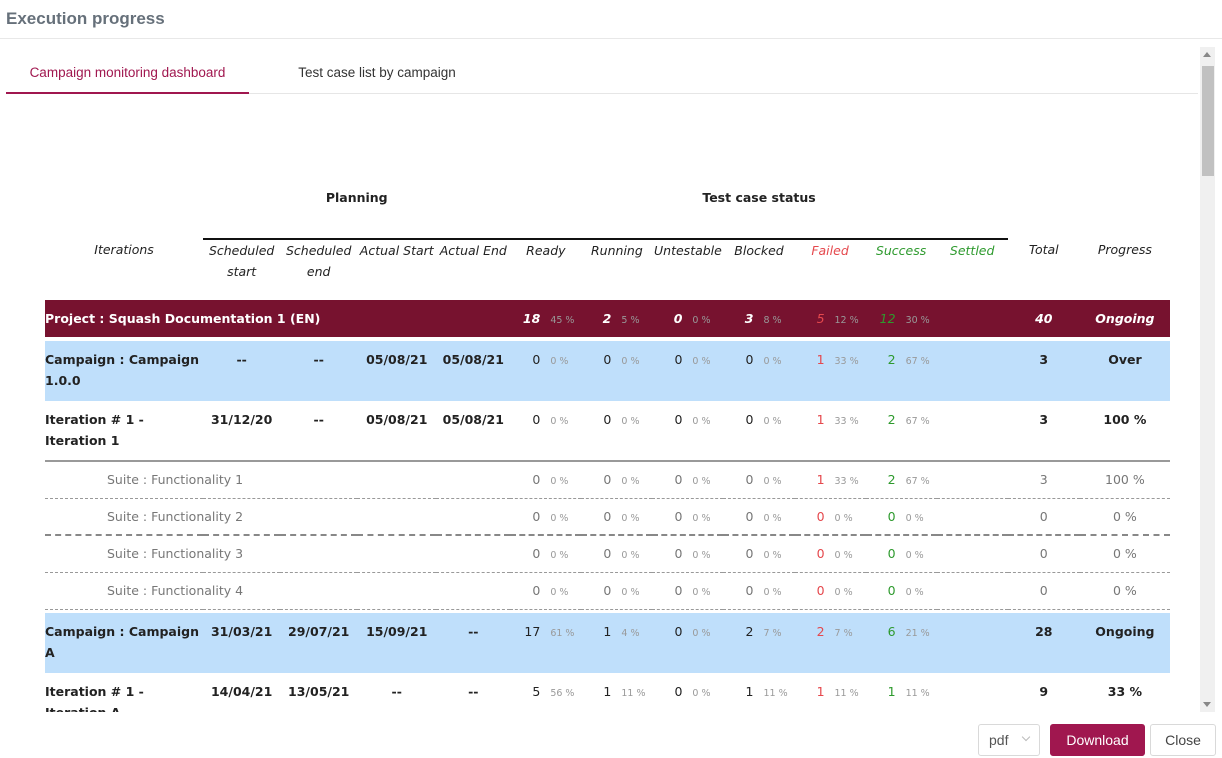  Describe the element at coordinates (562, 320) in the screenshot. I see `percent: 45 %` at that location.